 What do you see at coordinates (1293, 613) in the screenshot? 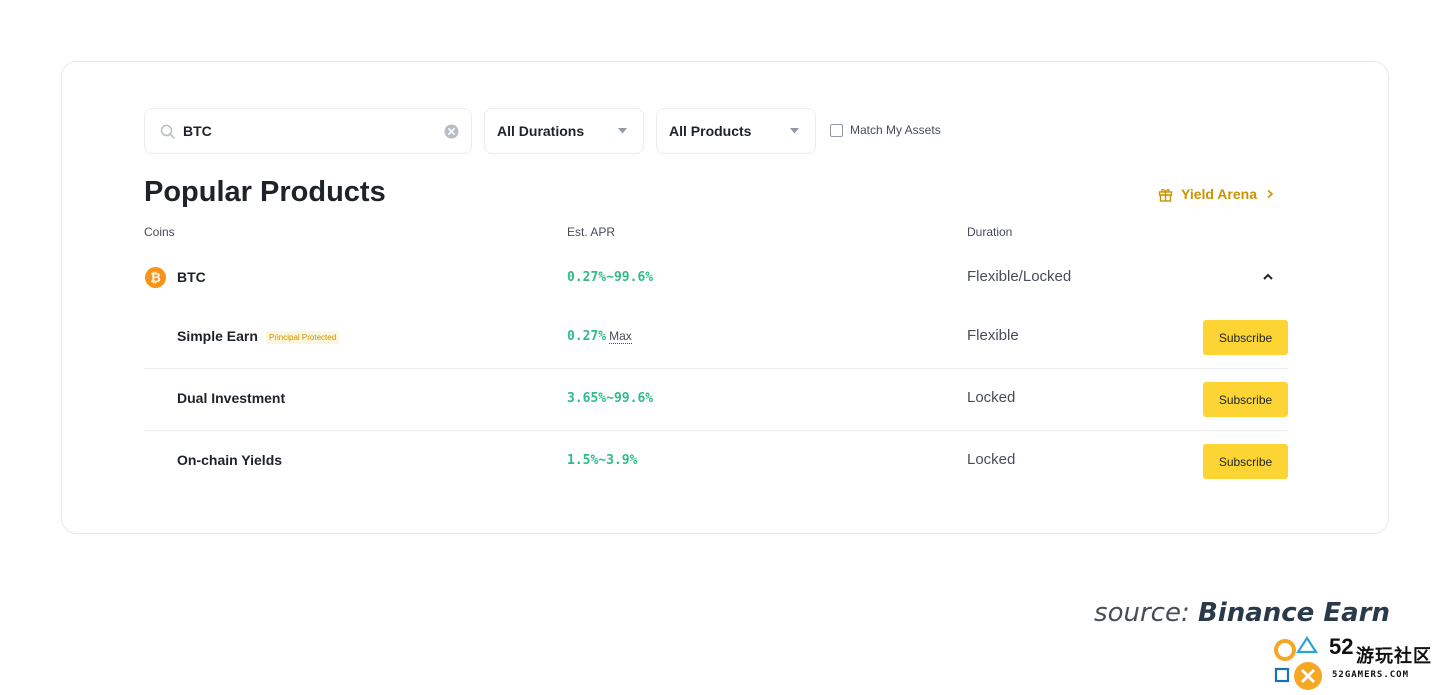
I see `source-name: Binance Earn` at bounding box center [1293, 613].